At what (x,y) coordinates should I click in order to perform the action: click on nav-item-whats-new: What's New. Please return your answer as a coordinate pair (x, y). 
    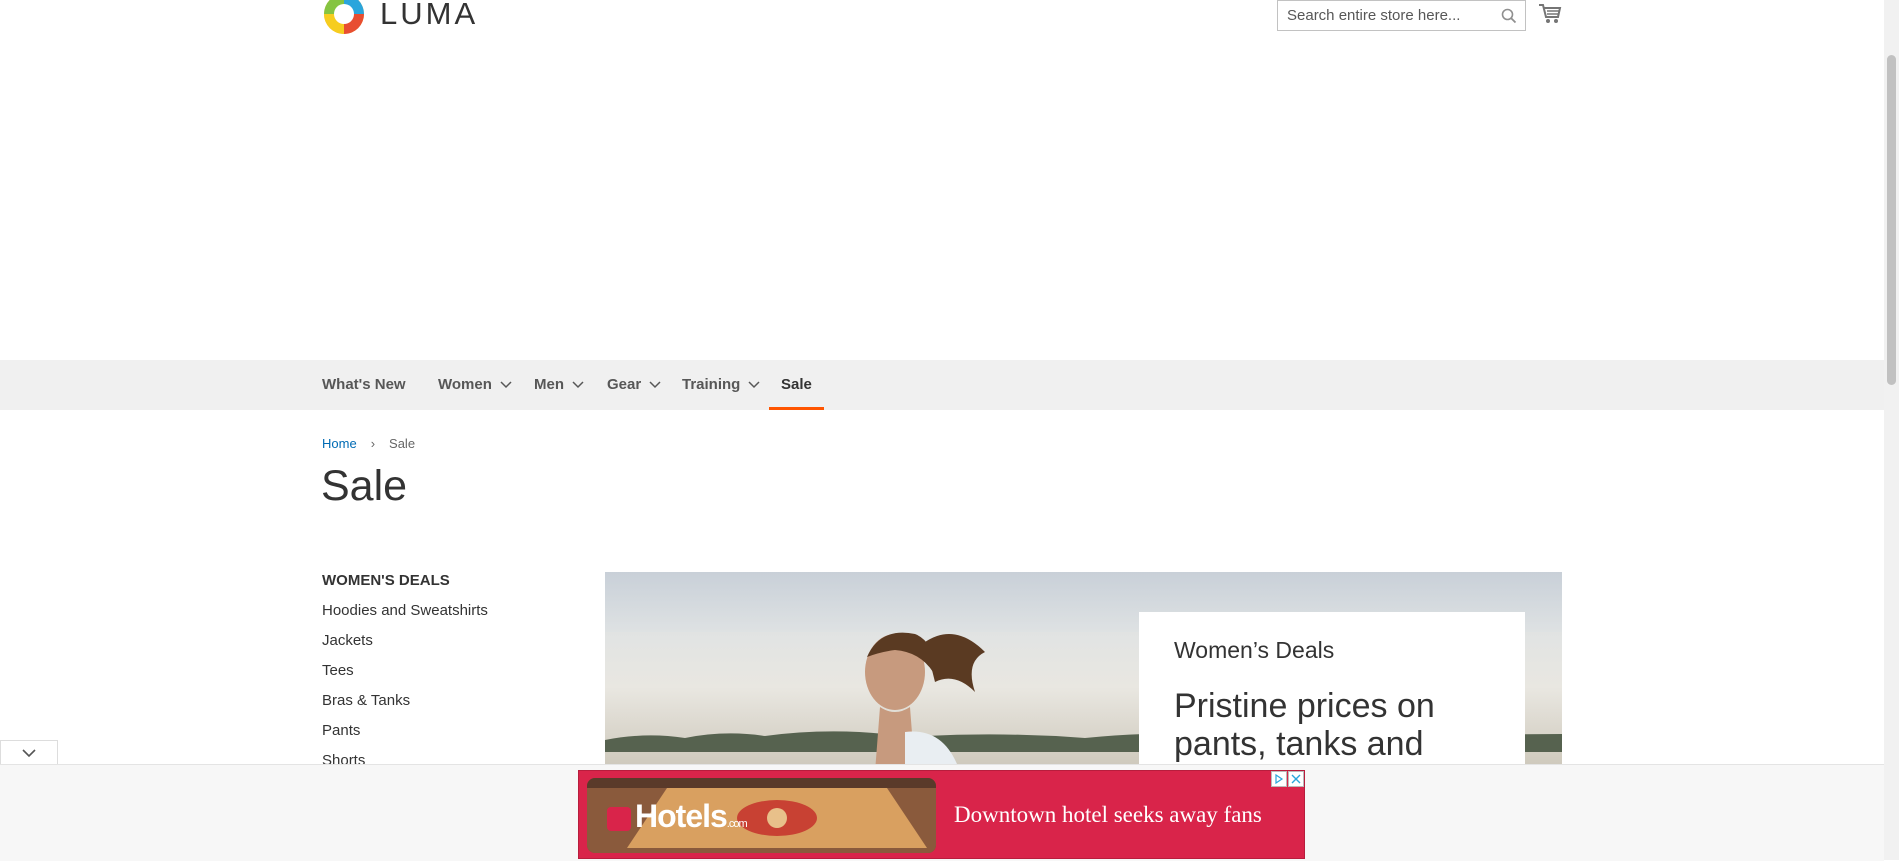
    Looking at the image, I should click on (364, 385).